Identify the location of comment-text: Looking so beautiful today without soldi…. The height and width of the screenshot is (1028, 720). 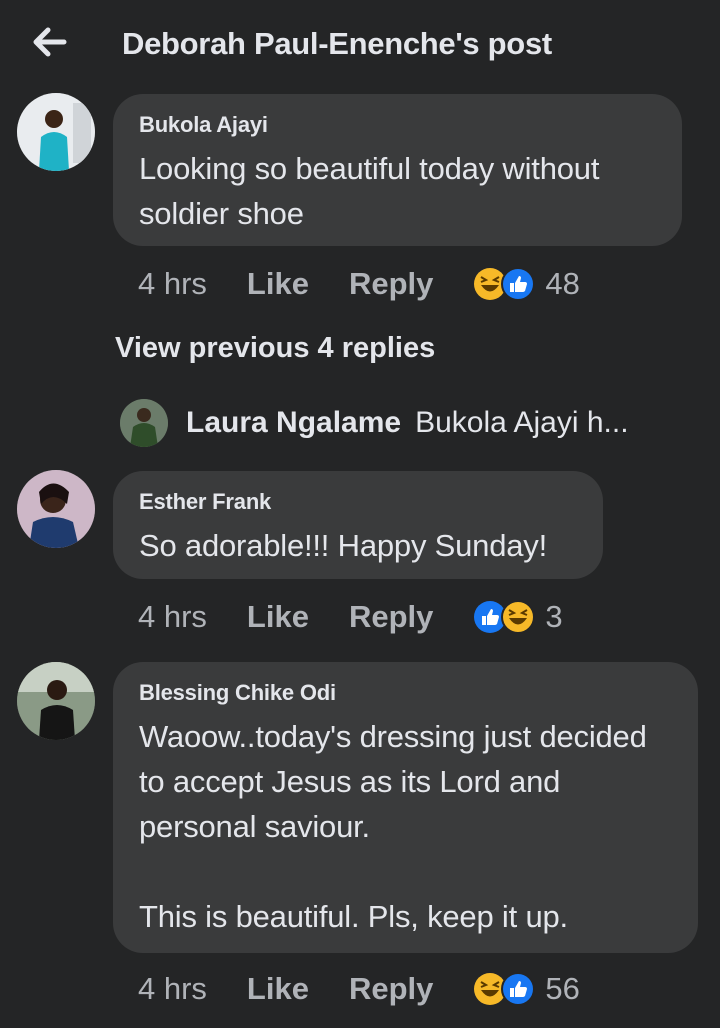
(373, 191).